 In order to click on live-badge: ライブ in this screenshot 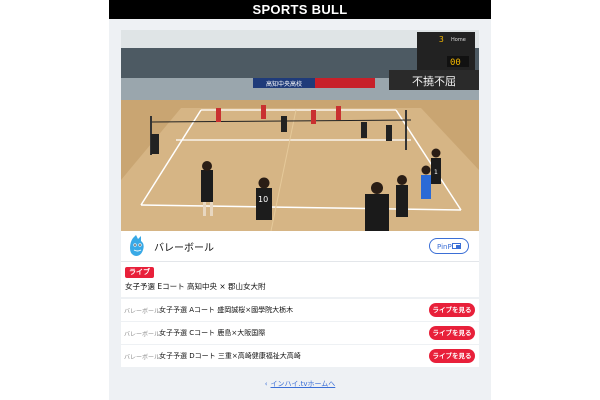, I will do `click(139, 272)`.